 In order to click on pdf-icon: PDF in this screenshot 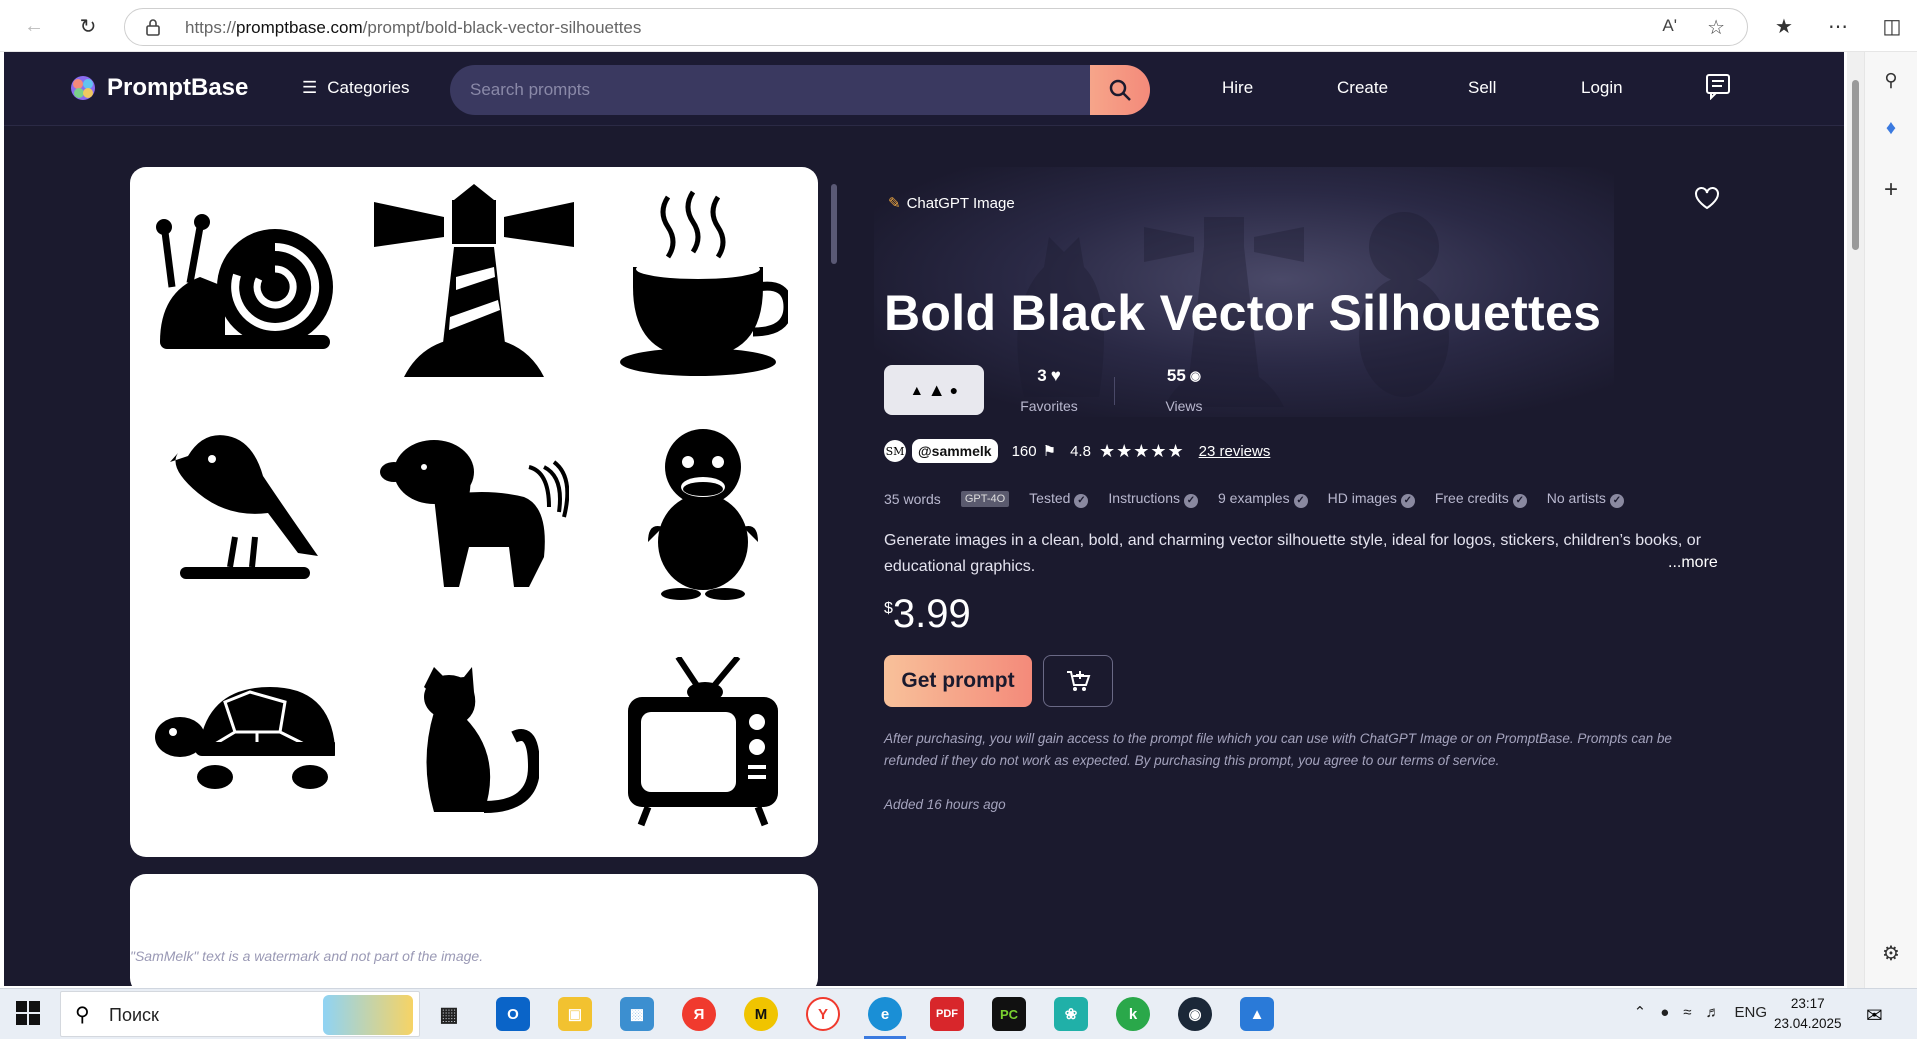, I will do `click(947, 1014)`.